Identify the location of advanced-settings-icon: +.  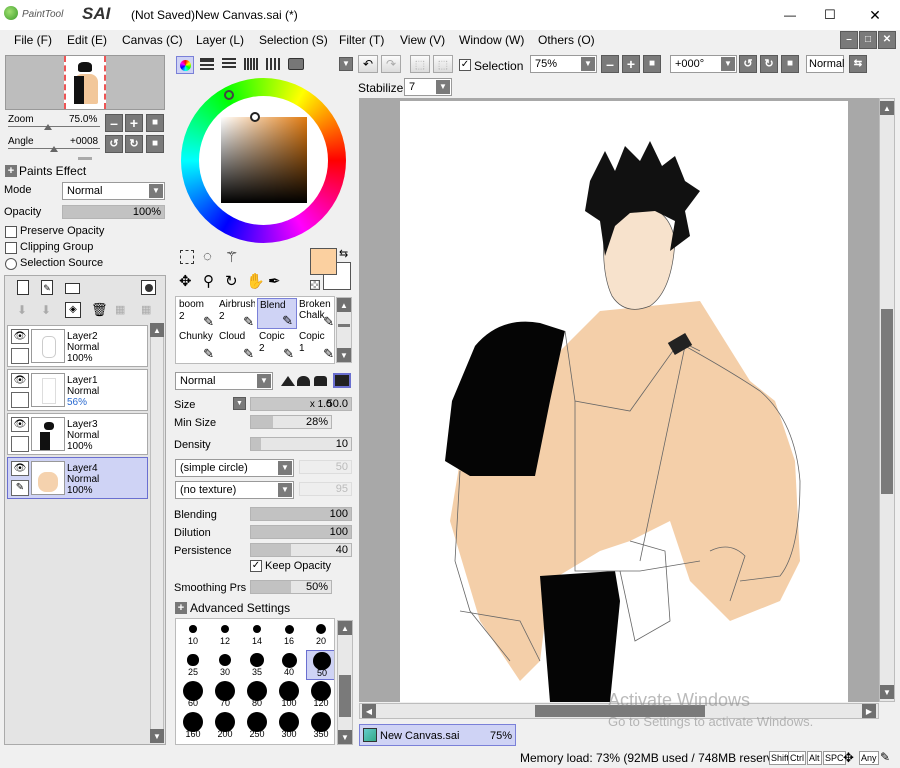
(181, 608).